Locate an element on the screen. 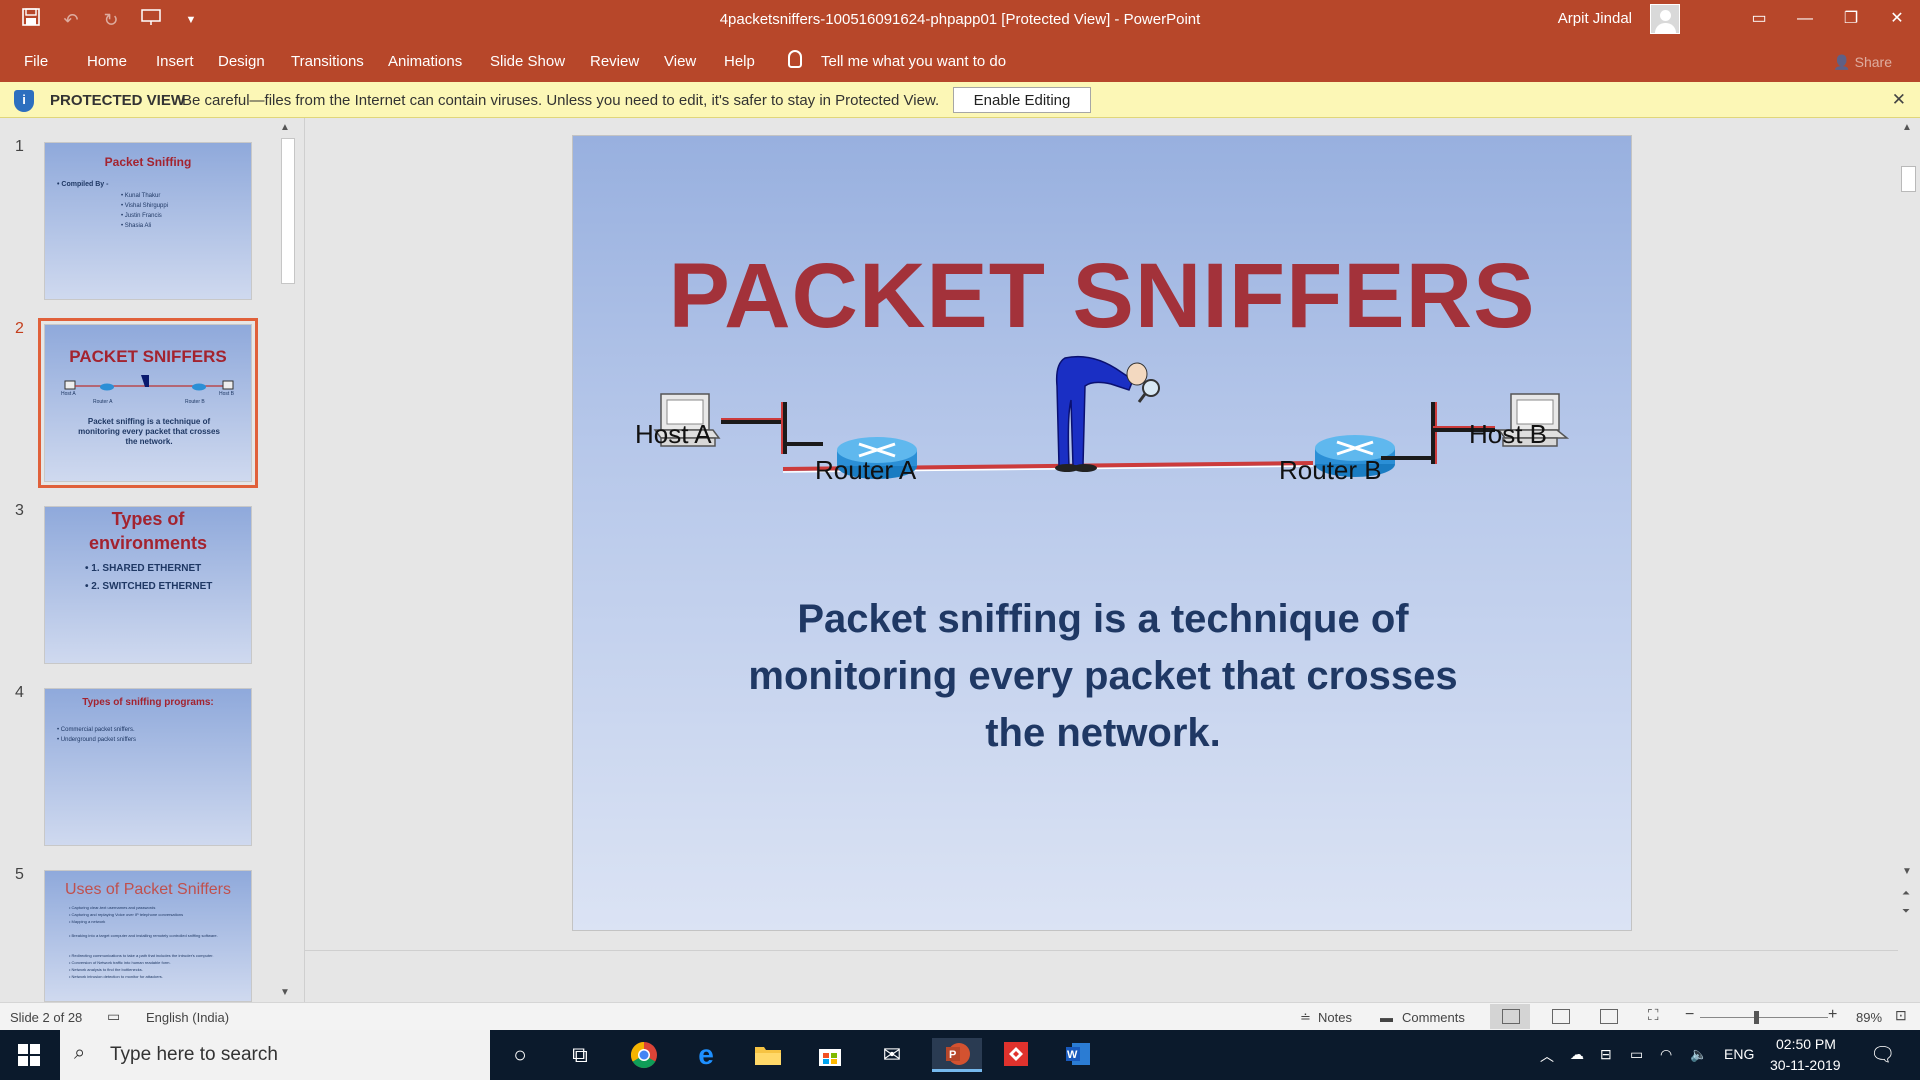 The height and width of the screenshot is (1080, 1920). thumb-line: • 1. SHARED ETHERNET is located at coordinates (143, 568).